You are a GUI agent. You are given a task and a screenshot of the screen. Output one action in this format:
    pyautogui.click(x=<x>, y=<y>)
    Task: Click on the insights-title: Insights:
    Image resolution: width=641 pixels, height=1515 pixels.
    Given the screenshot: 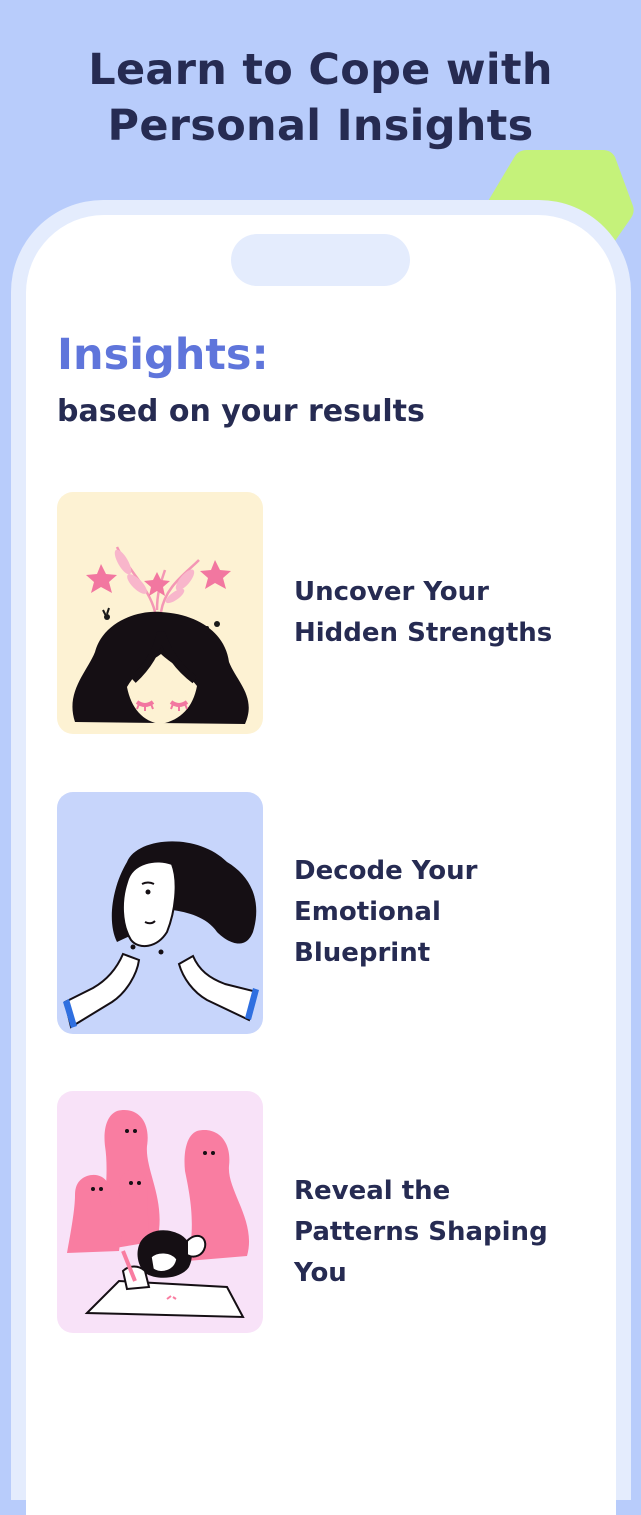 What is the action you would take?
    pyautogui.click(x=163, y=355)
    